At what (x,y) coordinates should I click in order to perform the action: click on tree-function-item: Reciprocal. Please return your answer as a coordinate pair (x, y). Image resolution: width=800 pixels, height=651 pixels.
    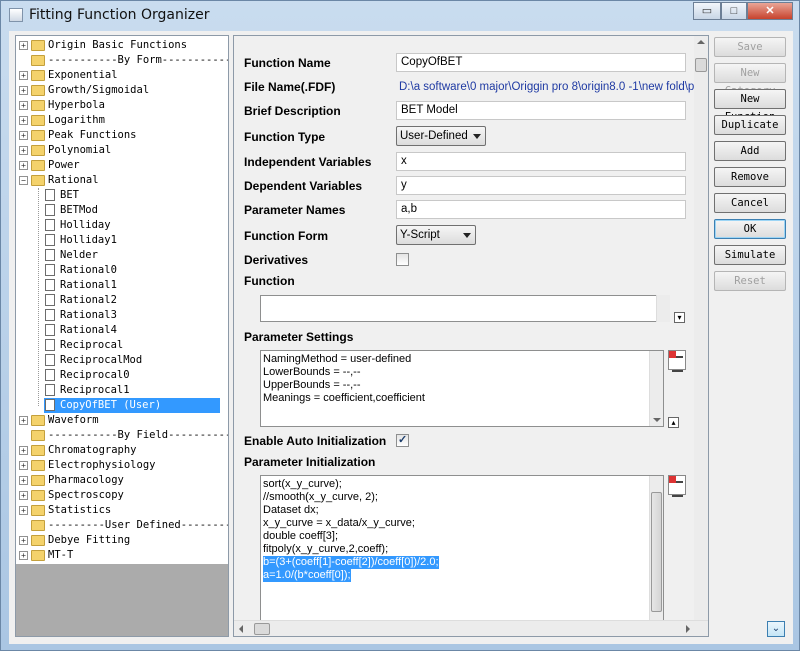
    Looking at the image, I should click on (132, 345).